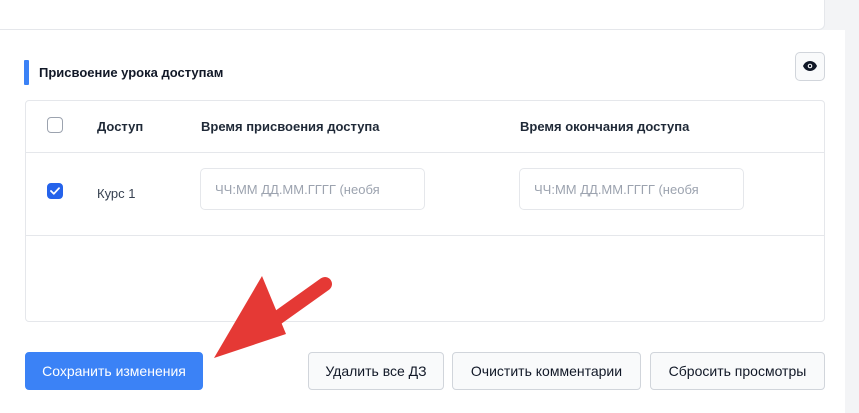 The image size is (859, 413). I want to click on row-checkbox, so click(55, 191).